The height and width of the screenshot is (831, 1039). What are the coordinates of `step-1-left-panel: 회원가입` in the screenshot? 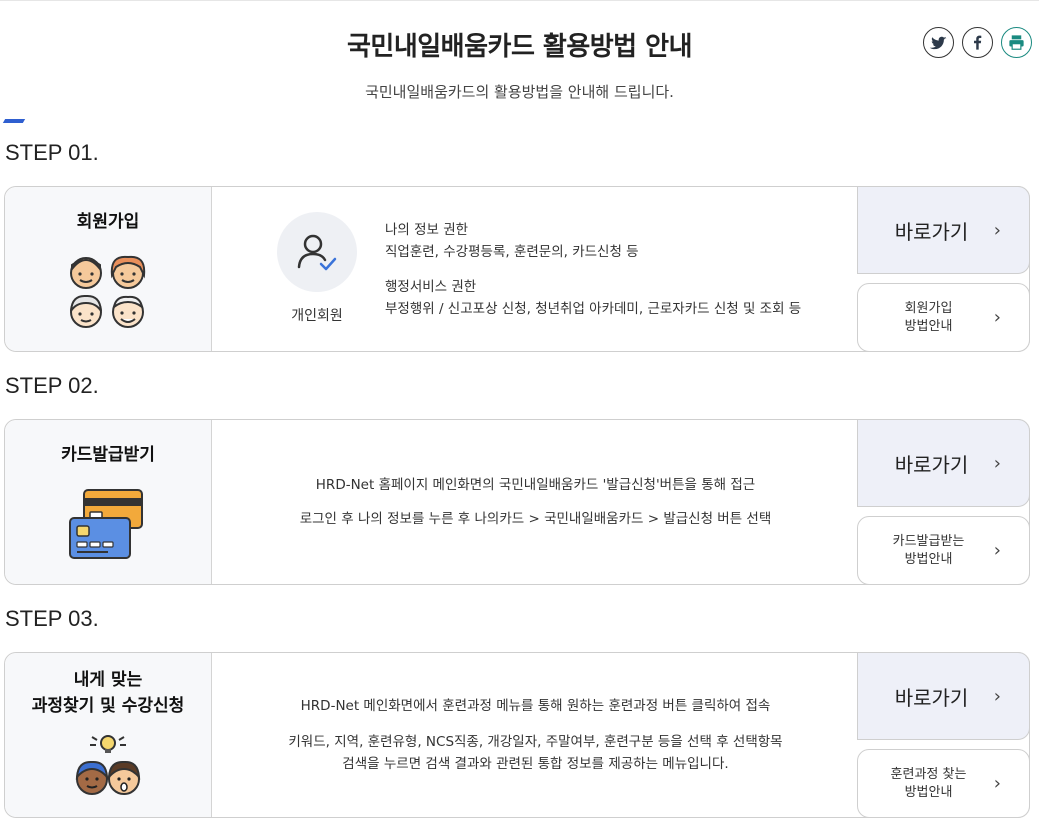 It's located at (108, 269).